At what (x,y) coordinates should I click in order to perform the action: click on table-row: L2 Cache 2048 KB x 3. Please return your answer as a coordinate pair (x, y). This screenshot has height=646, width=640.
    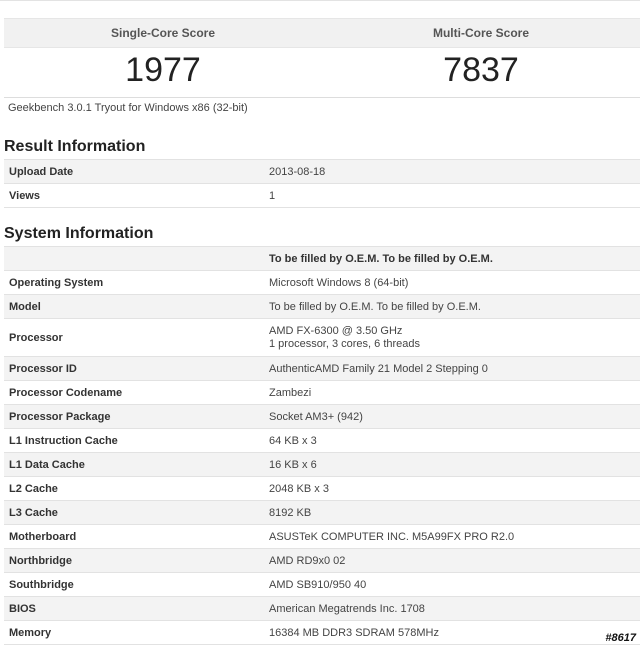
    Looking at the image, I should click on (322, 488).